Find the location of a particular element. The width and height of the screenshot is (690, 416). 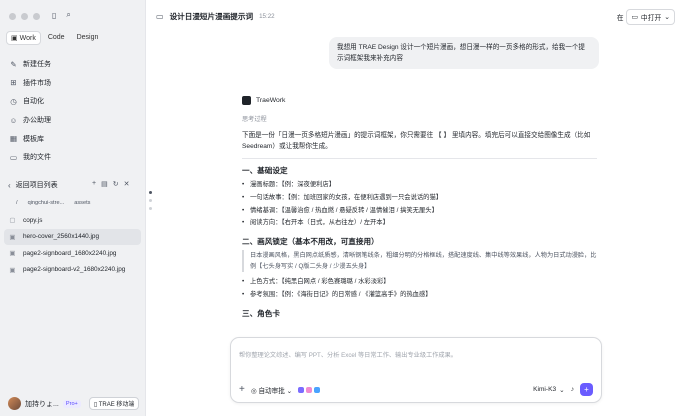

timestamp: 15:22 is located at coordinates (267, 16).